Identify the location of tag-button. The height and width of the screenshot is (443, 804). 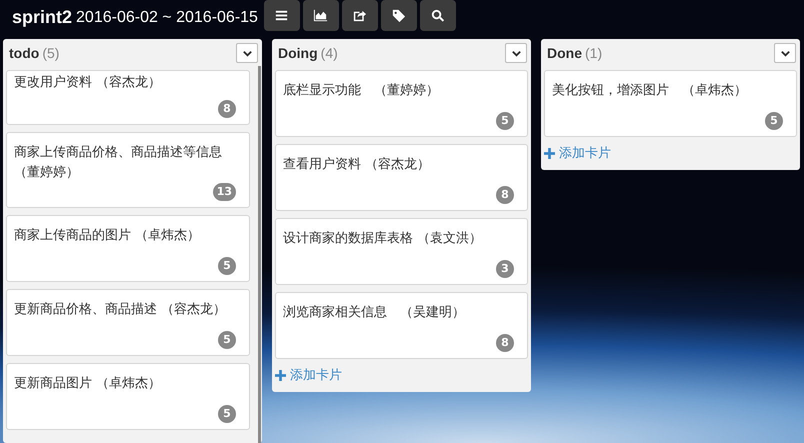
(398, 15).